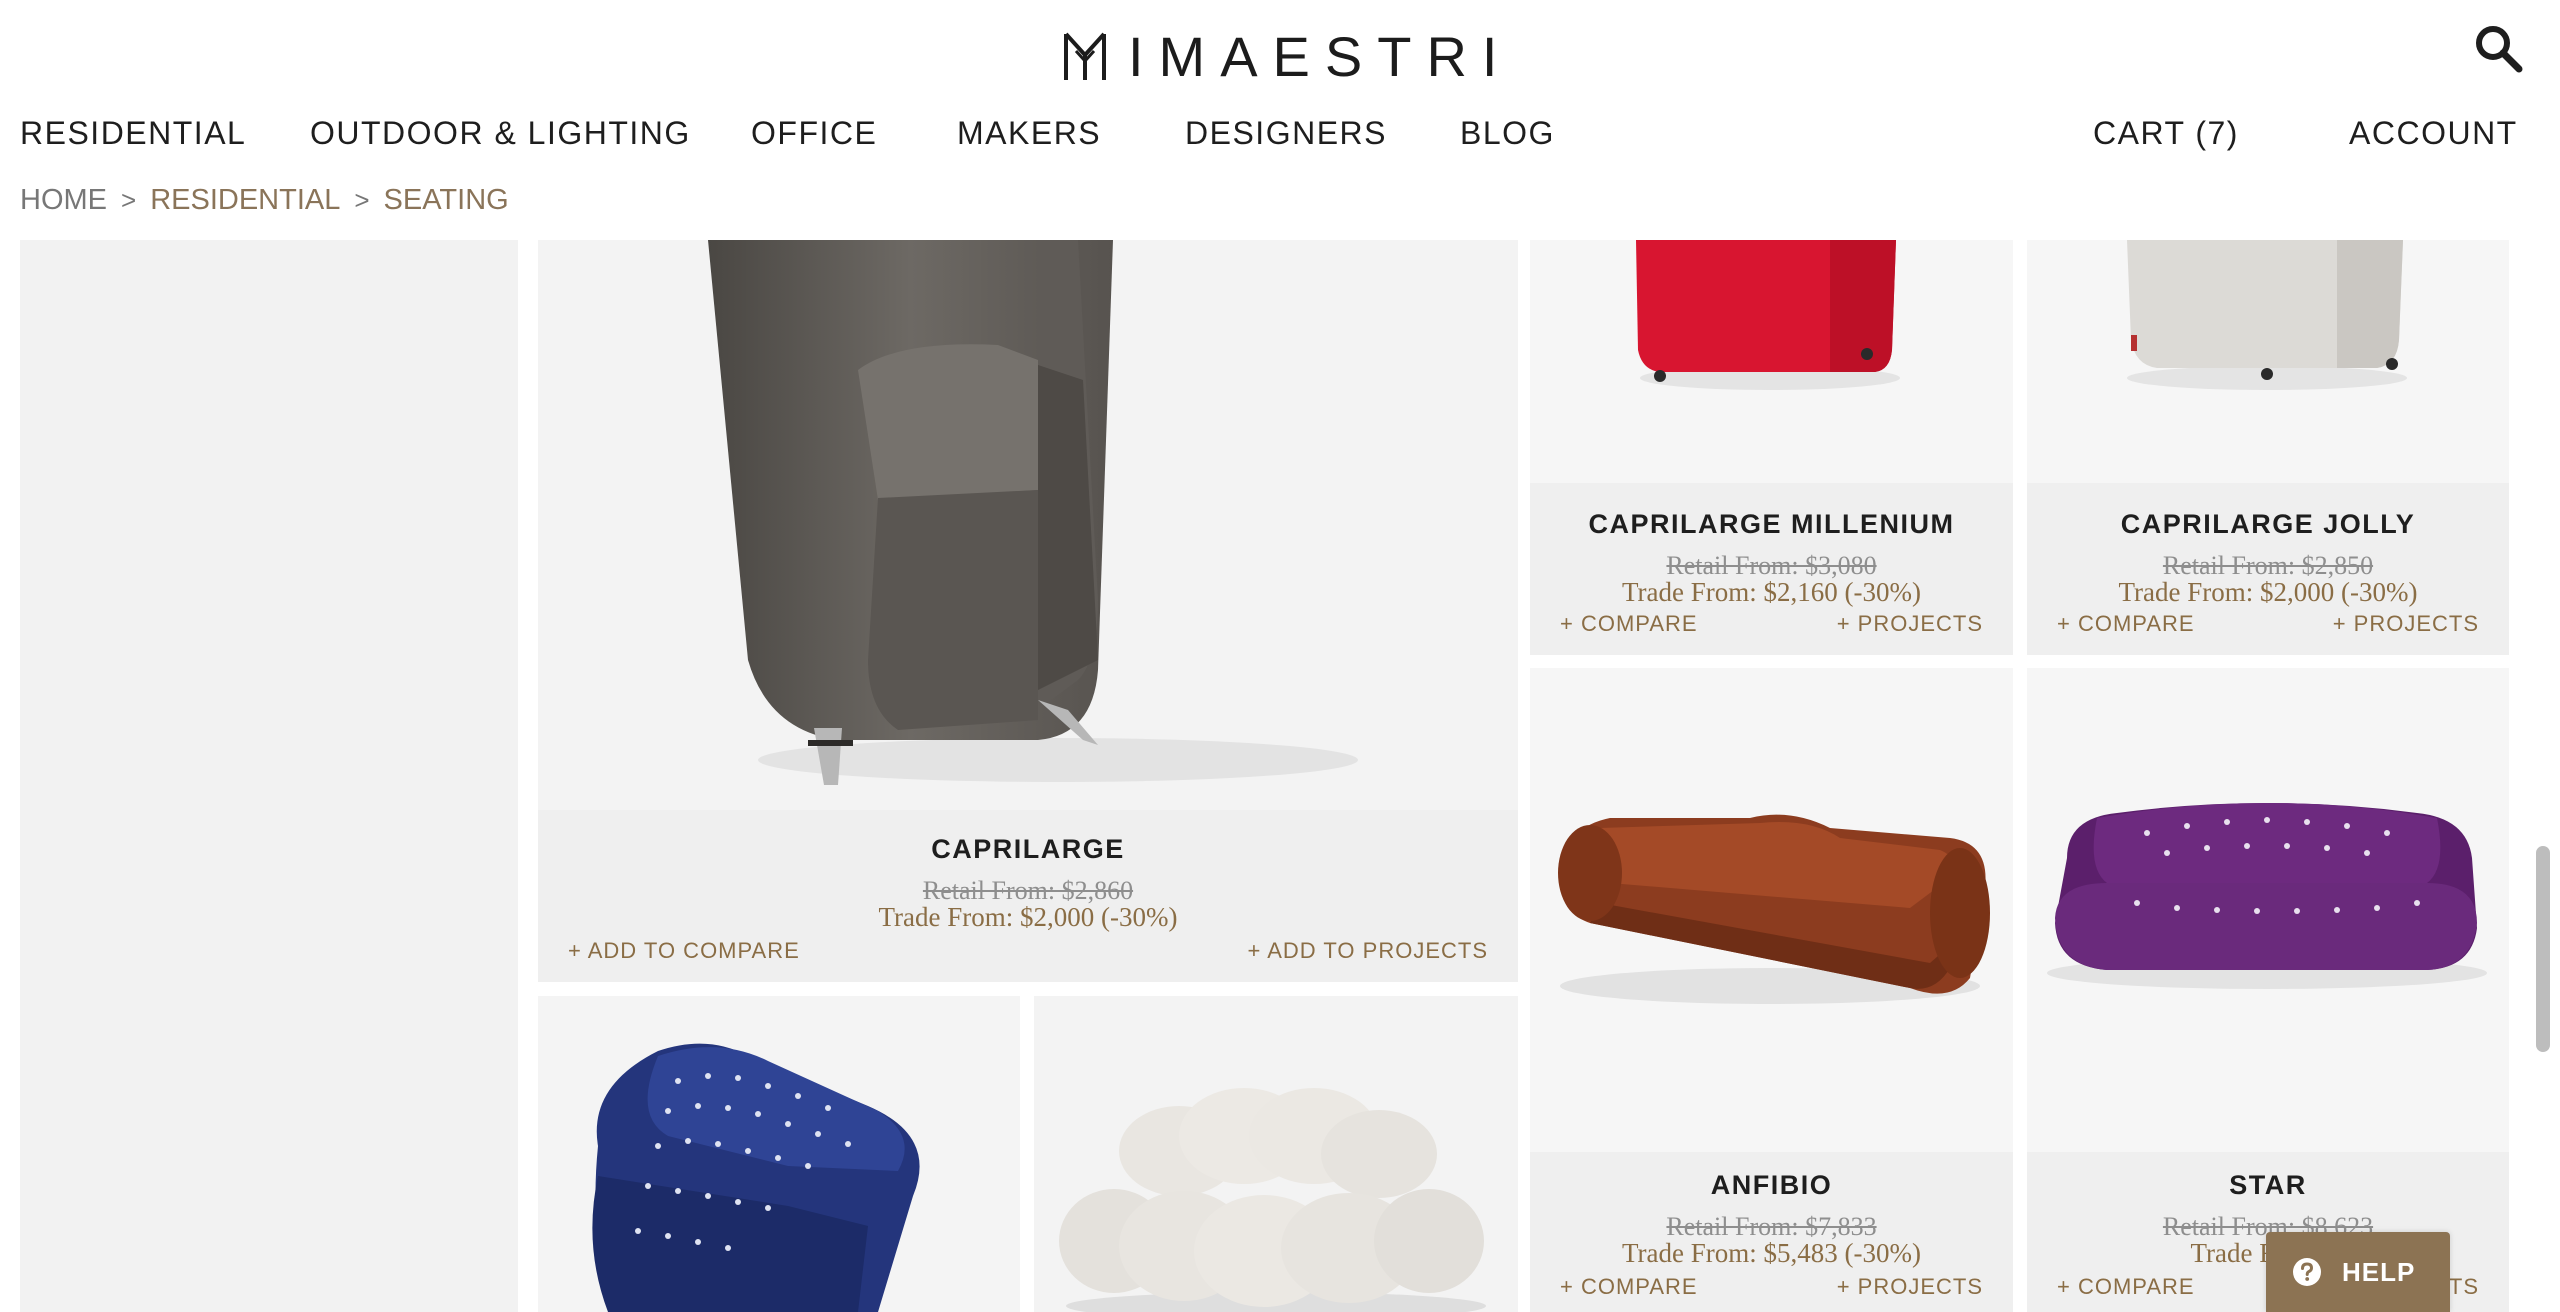 The height and width of the screenshot is (1312, 2560). Describe the element at coordinates (1771, 524) in the screenshot. I see `product-name: CAPRILARGE MILLENIUM` at that location.